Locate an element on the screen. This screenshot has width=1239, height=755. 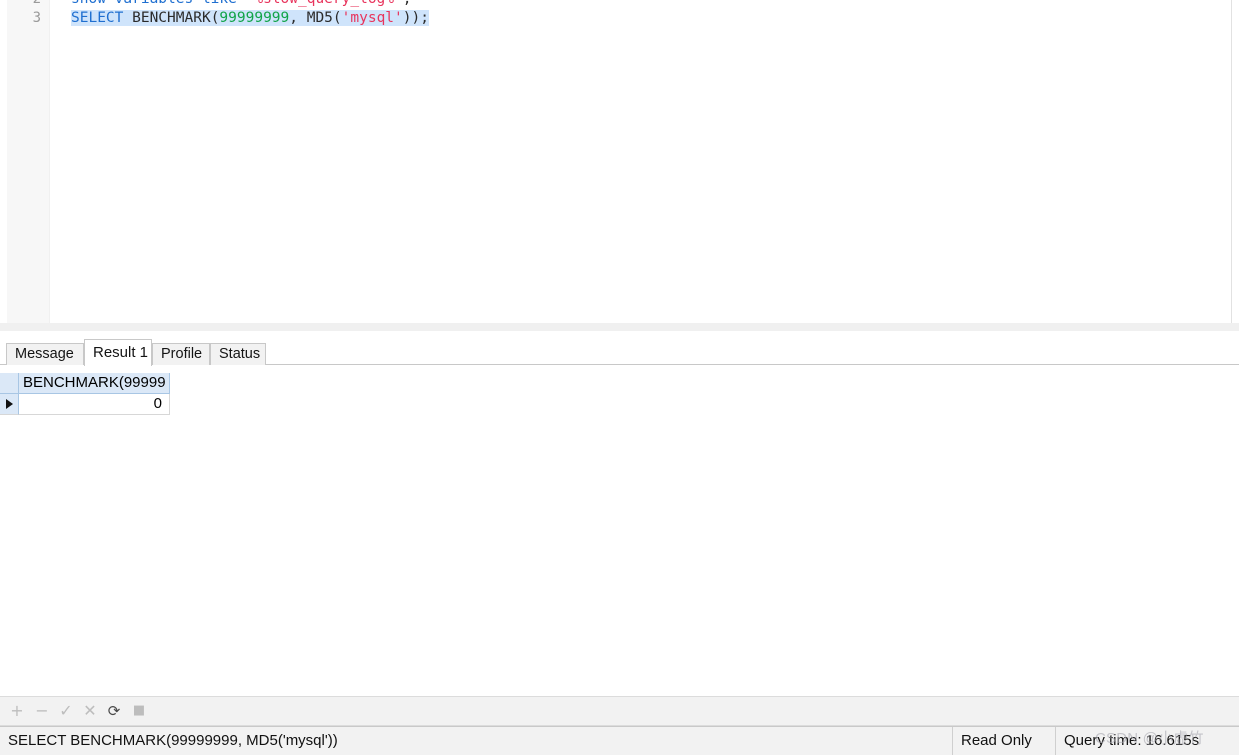
code-token-string: 'mysql' is located at coordinates (372, 18).